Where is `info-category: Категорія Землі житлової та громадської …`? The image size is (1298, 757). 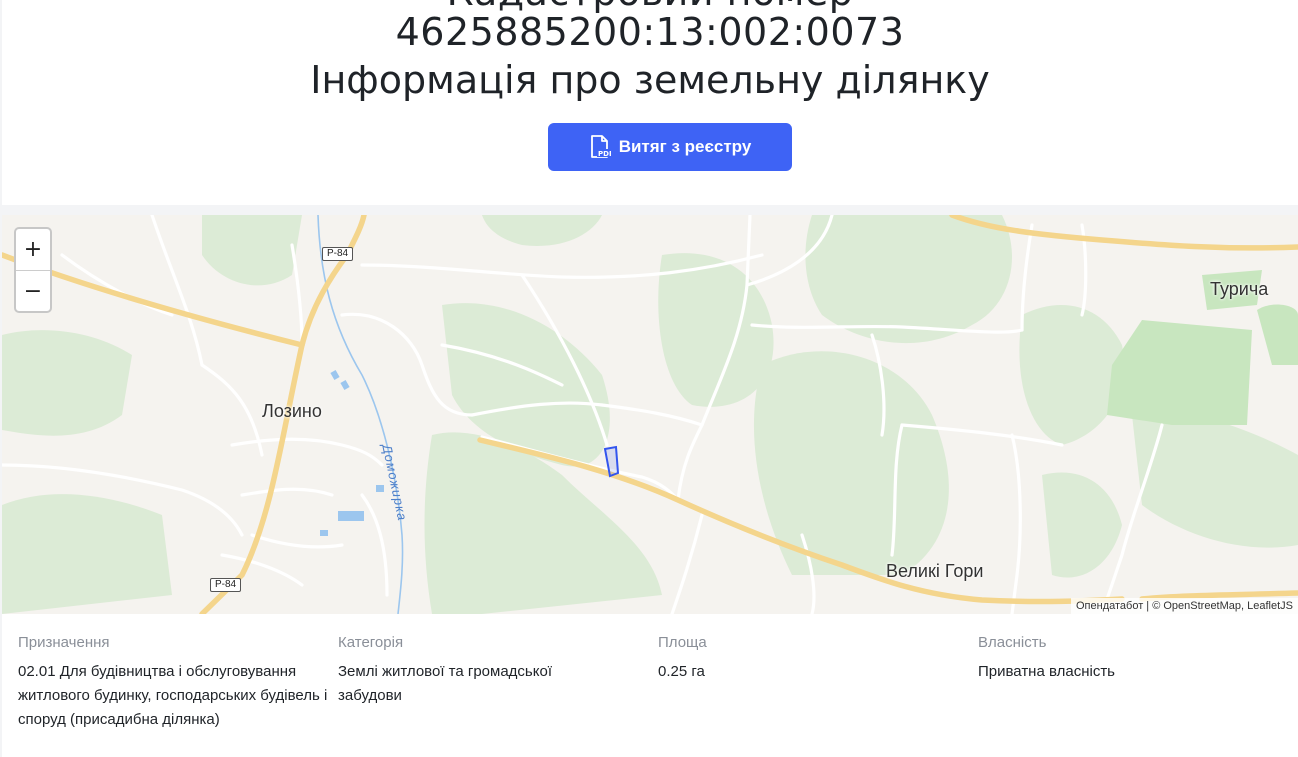 info-category: Категорія Землі житлової та громадської … is located at coordinates (463, 671).